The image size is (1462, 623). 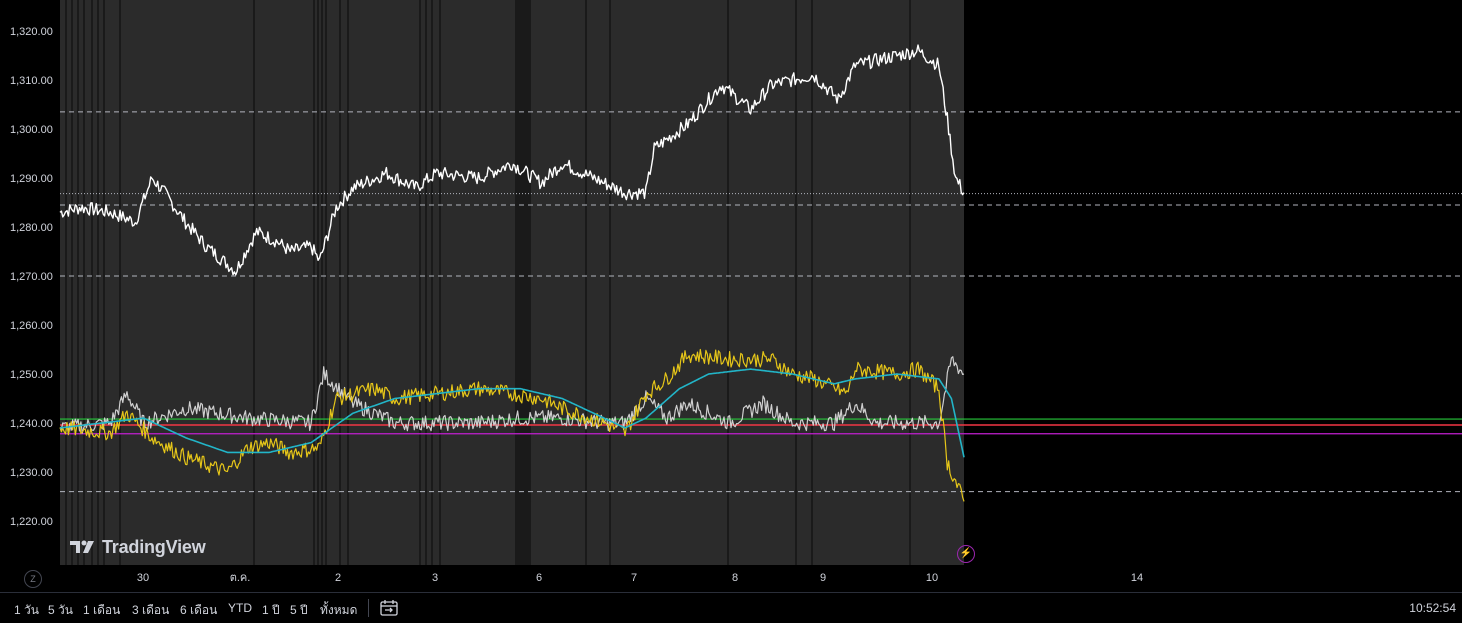 What do you see at coordinates (31, 277) in the screenshot?
I see `y-tick-label: 1,270.00` at bounding box center [31, 277].